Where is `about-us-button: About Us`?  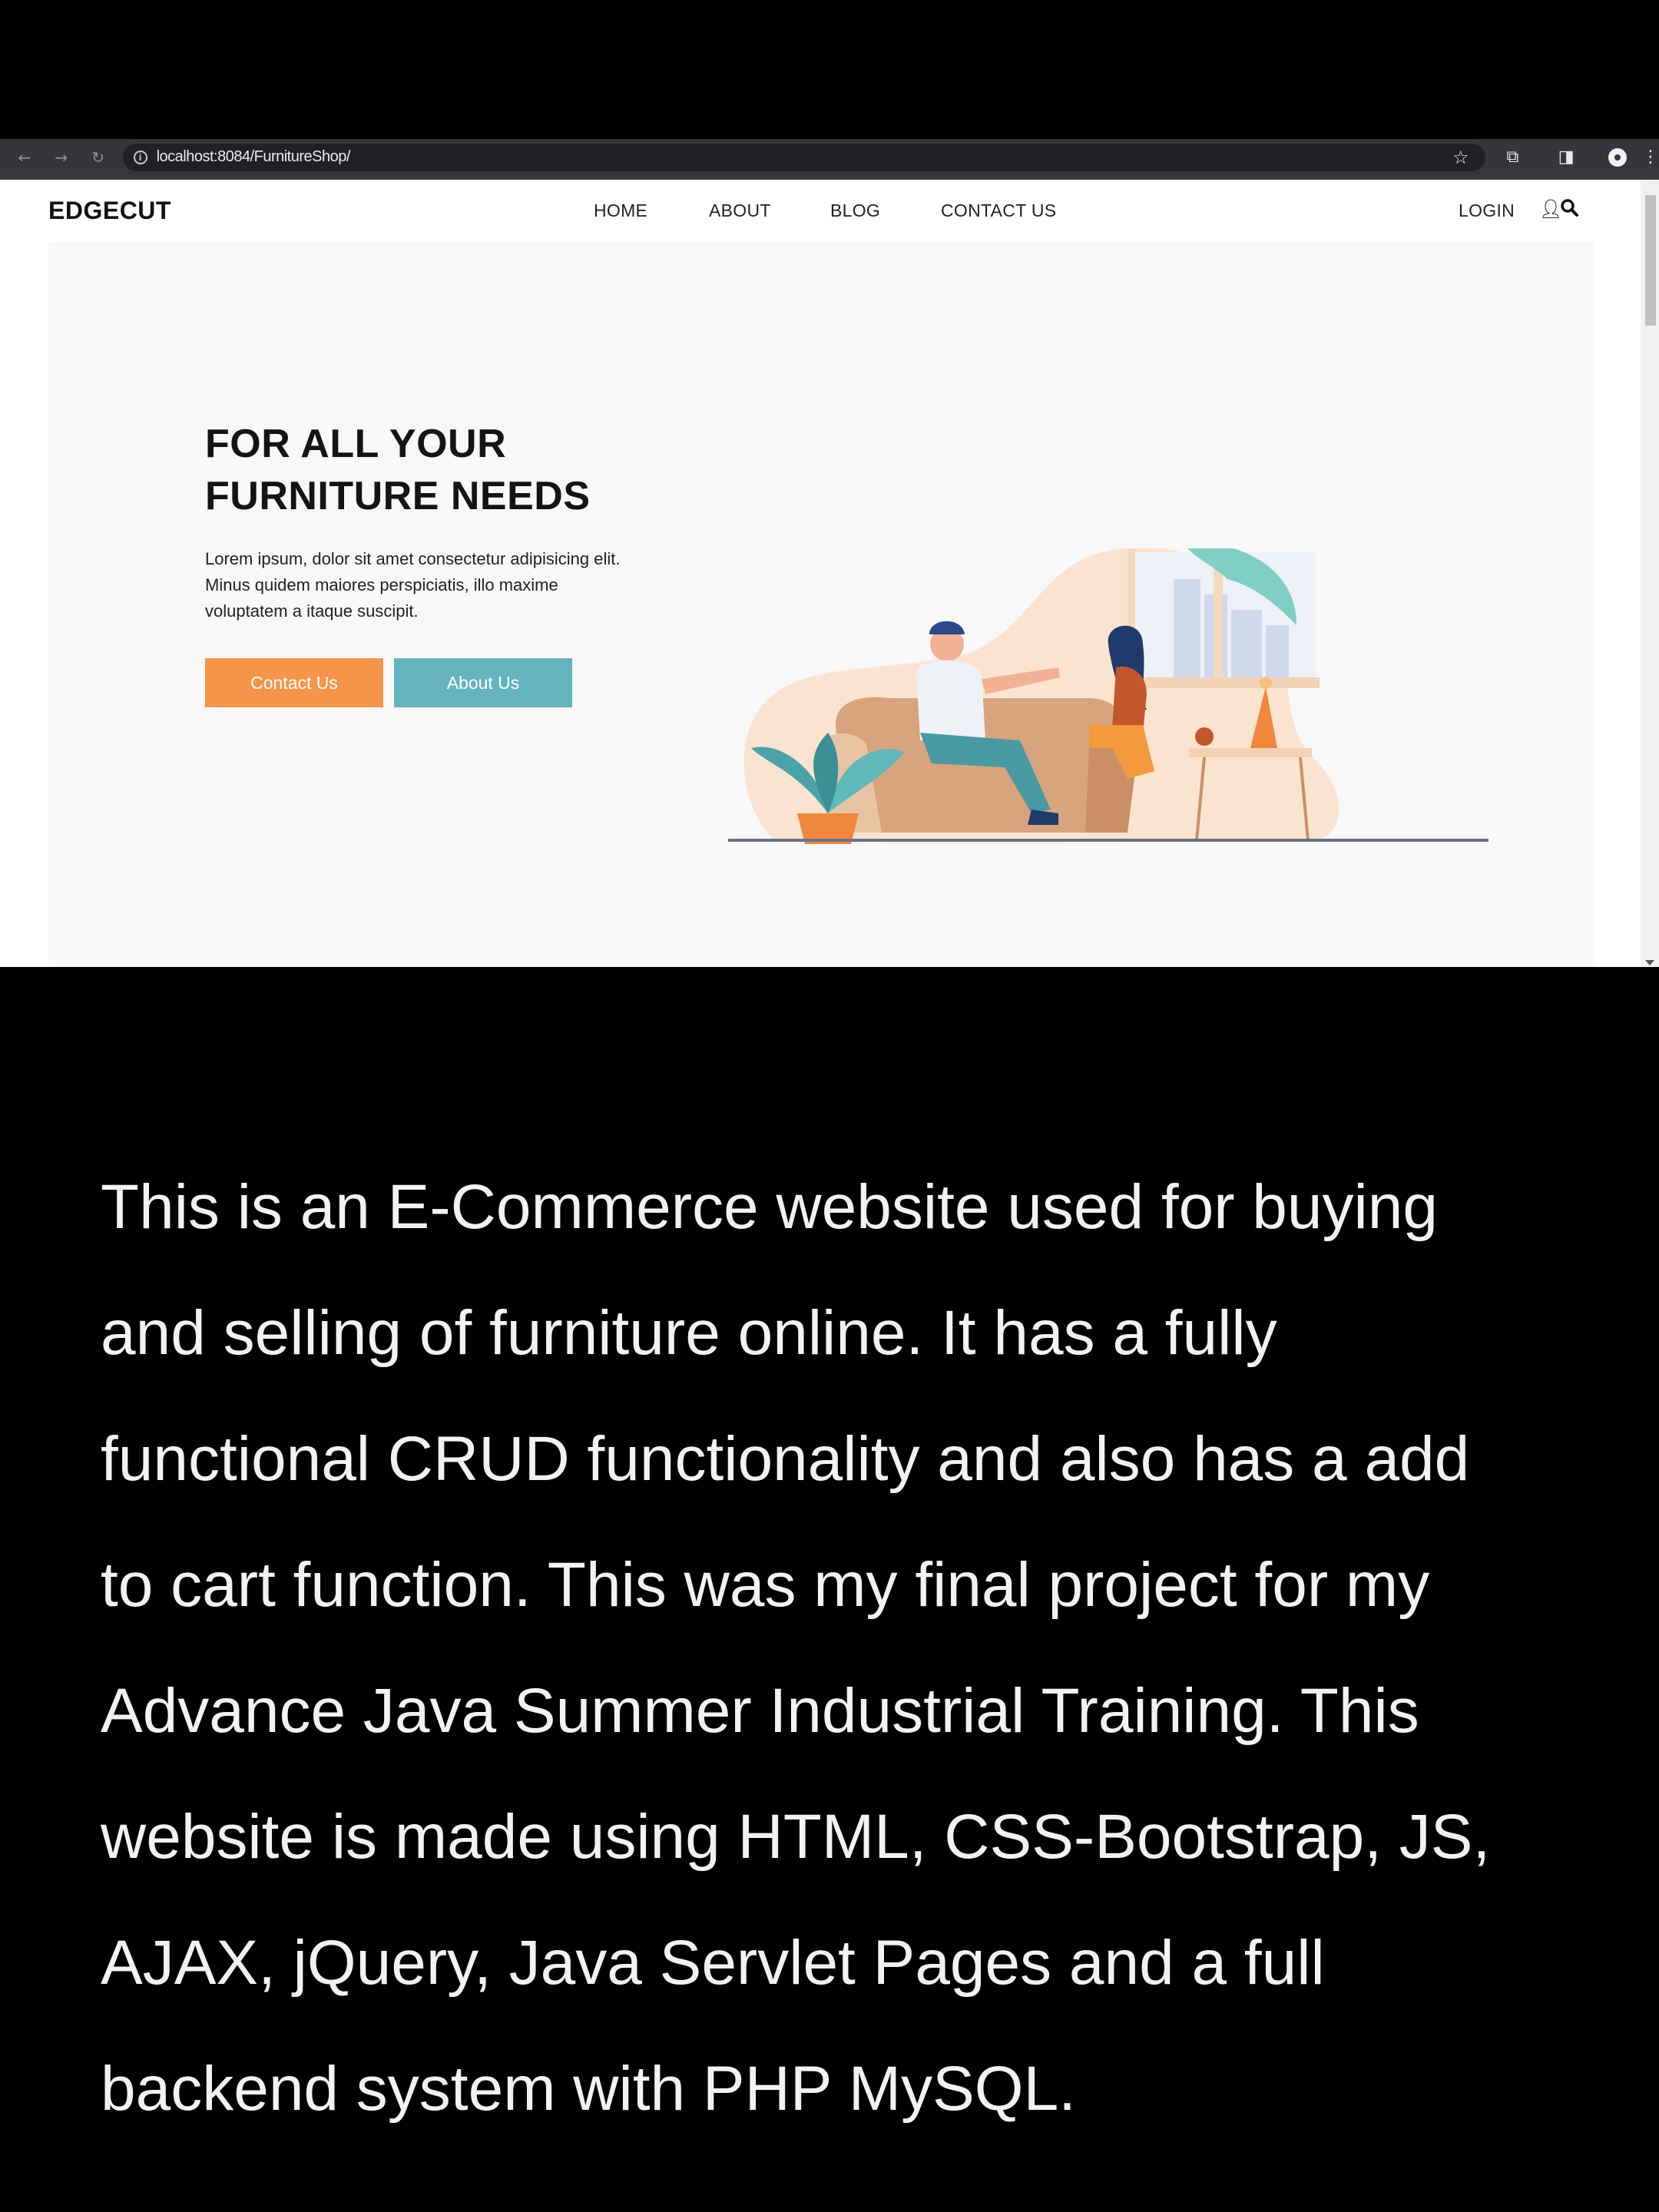
about-us-button: About Us is located at coordinates (483, 683).